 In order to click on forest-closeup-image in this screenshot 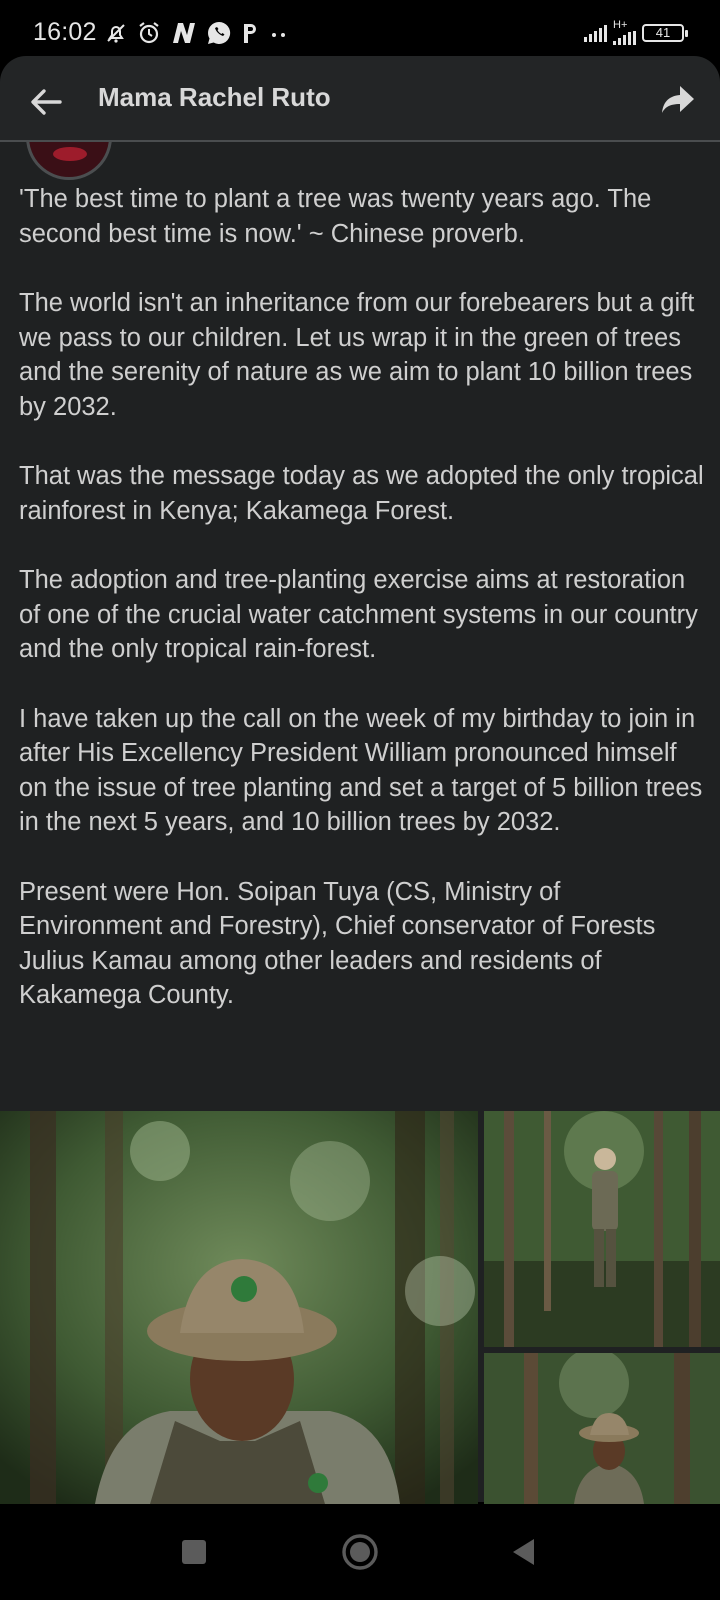, I will do `click(602, 1428)`.